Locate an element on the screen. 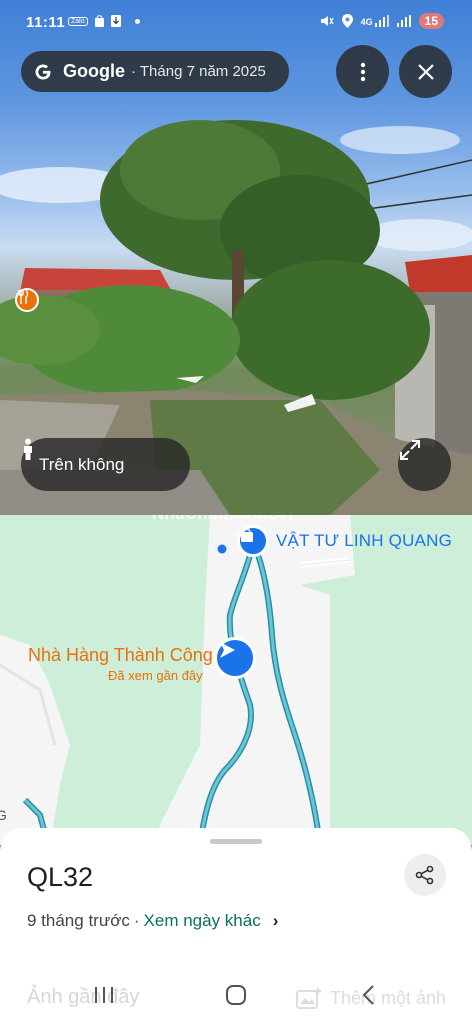  zalo-icon: Zalo is located at coordinates (78, 21).